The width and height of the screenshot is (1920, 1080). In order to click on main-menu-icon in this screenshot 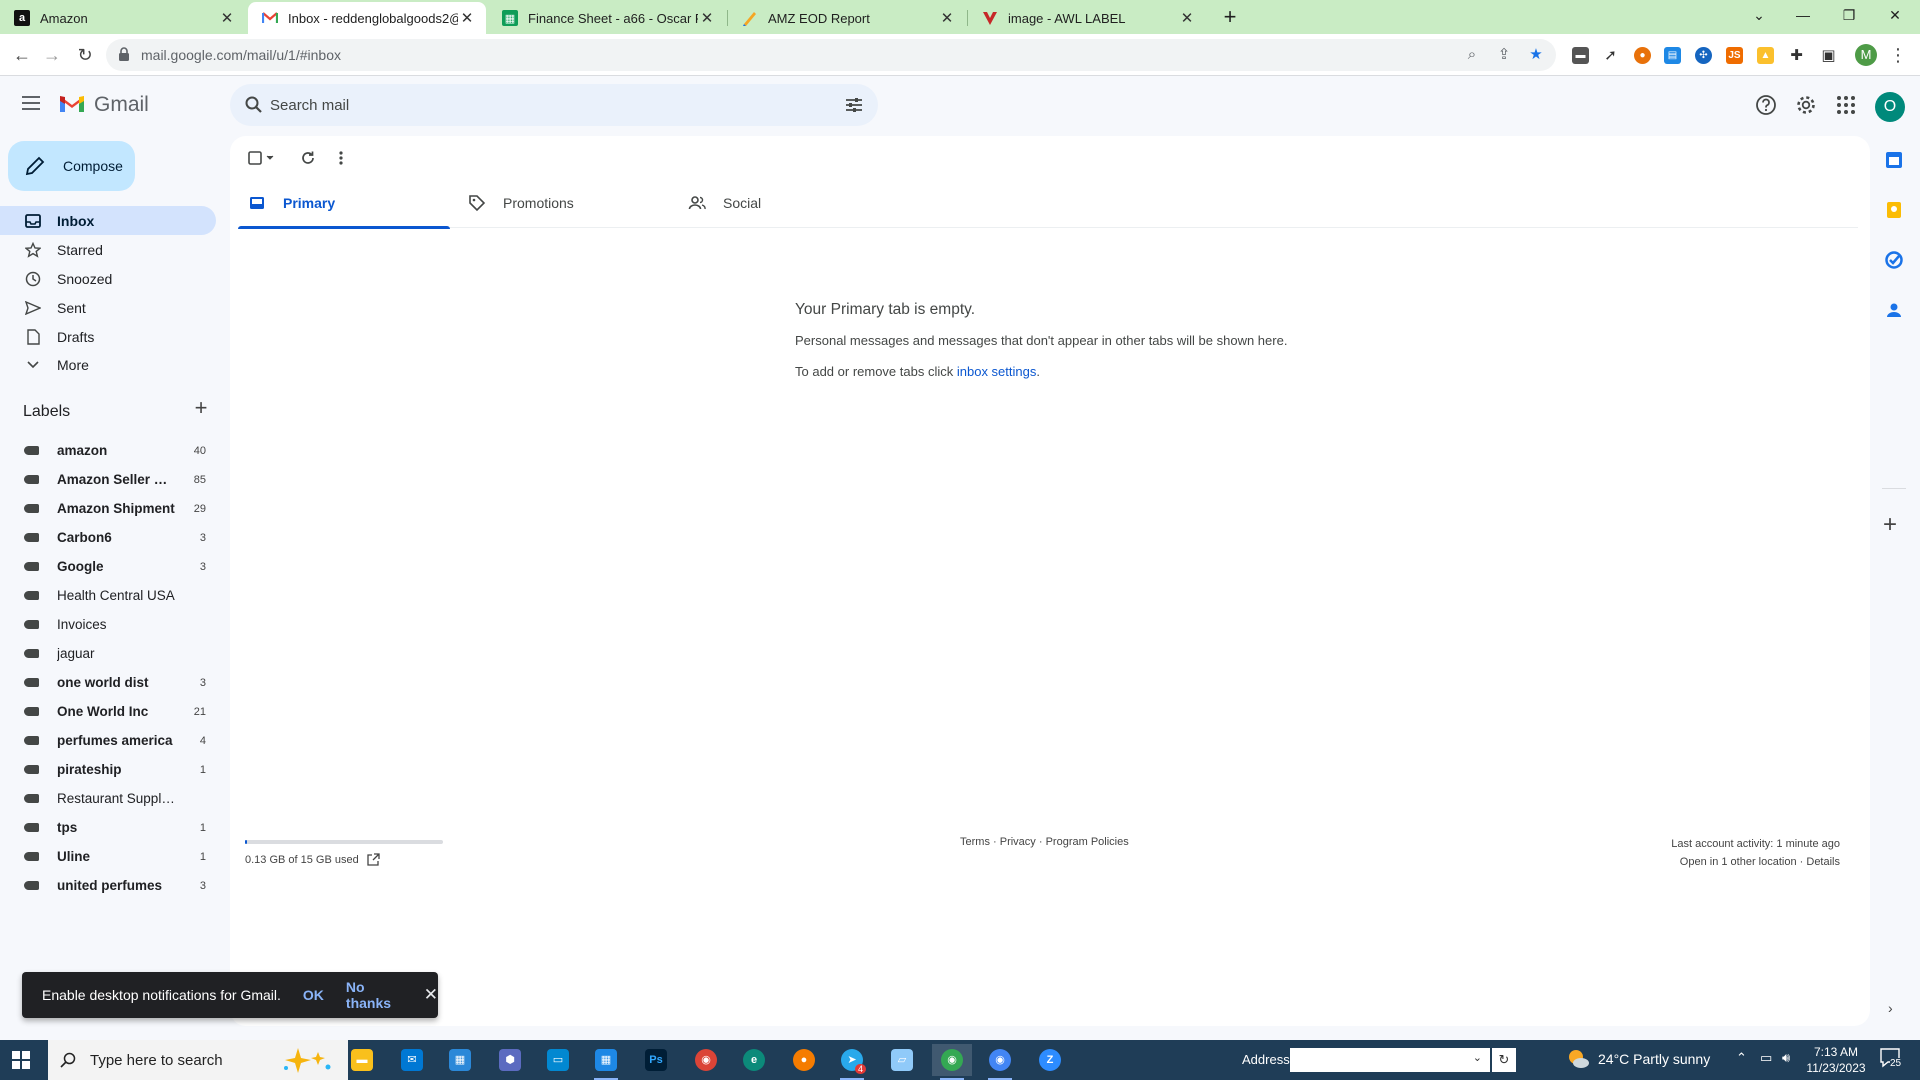, I will do `click(31, 103)`.